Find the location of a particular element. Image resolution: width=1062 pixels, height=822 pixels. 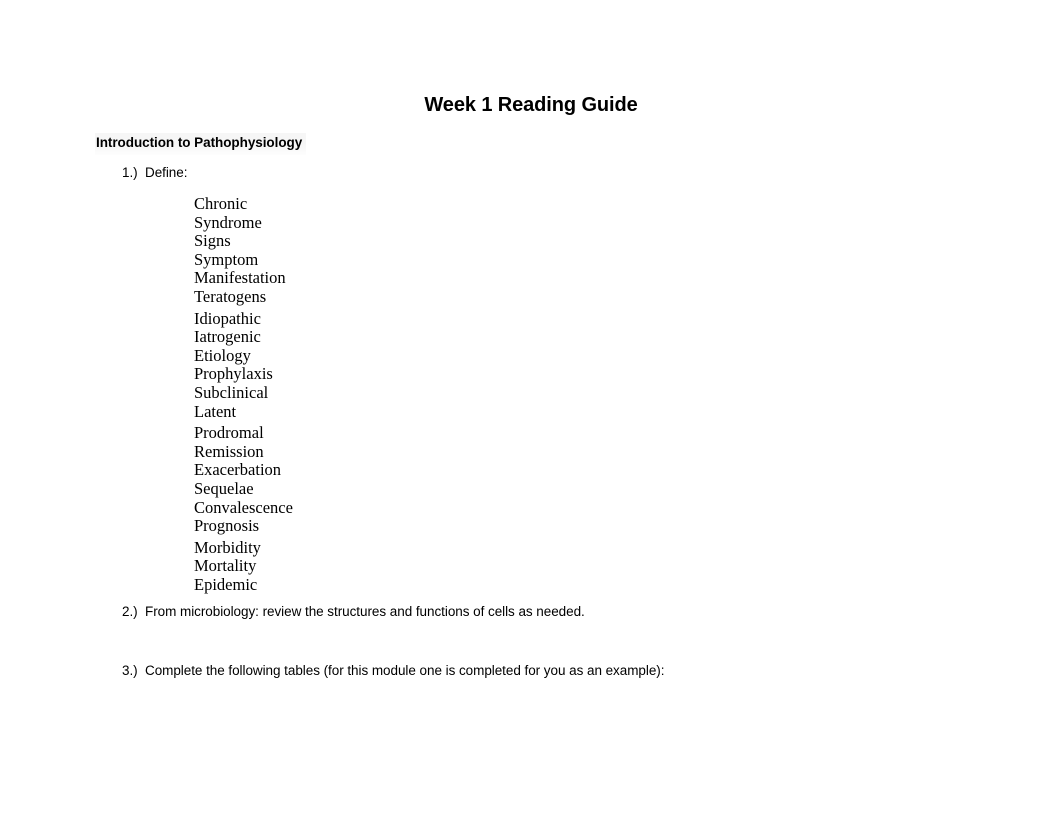

list-item: Prognosis is located at coordinates (227, 526).